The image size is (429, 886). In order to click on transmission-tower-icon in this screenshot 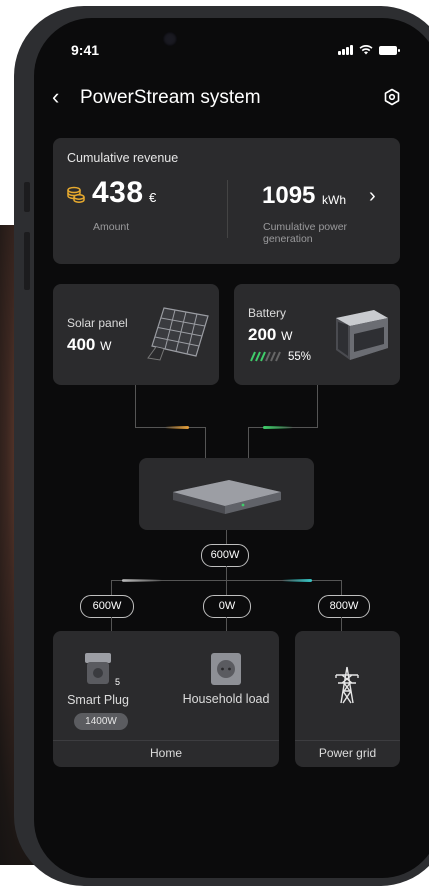, I will do `click(347, 685)`.